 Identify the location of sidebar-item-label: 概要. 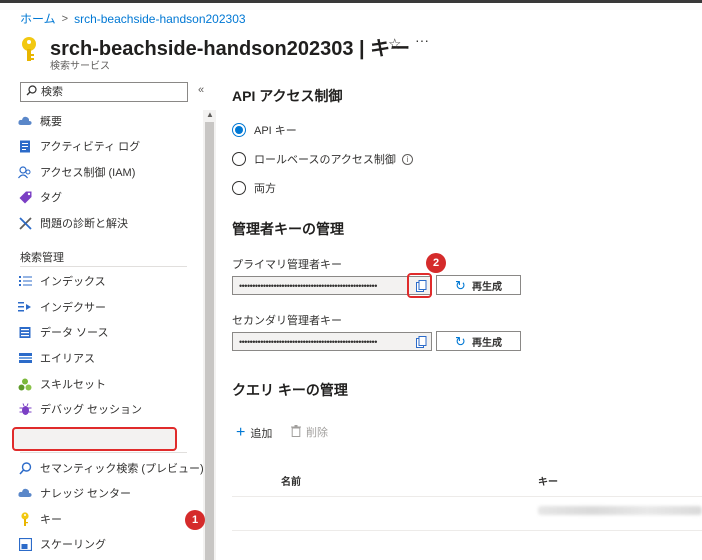
(51, 122).